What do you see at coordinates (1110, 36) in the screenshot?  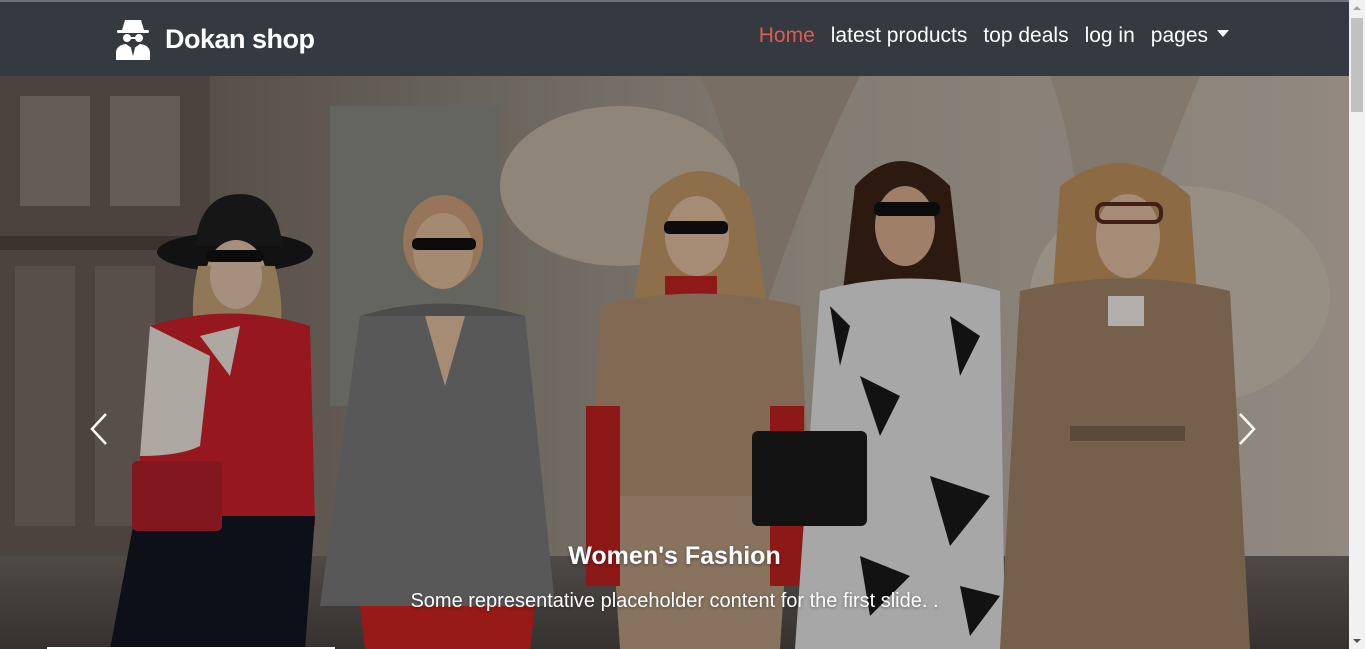 I see `nav-log-in: log in` at bounding box center [1110, 36].